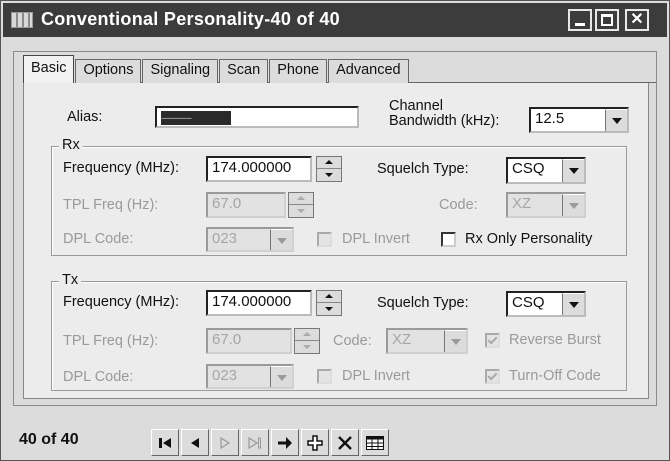 This screenshot has height=461, width=670. Describe the element at coordinates (546, 205) in the screenshot. I see `rx-code-select: XZ` at that location.